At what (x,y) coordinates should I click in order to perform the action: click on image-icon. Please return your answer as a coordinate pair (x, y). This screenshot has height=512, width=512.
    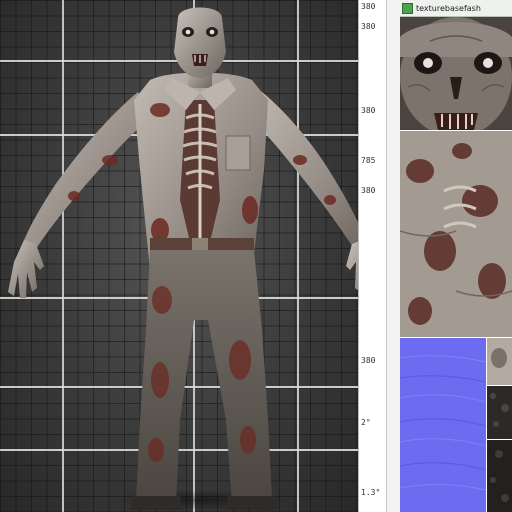
    Looking at the image, I should click on (407, 8).